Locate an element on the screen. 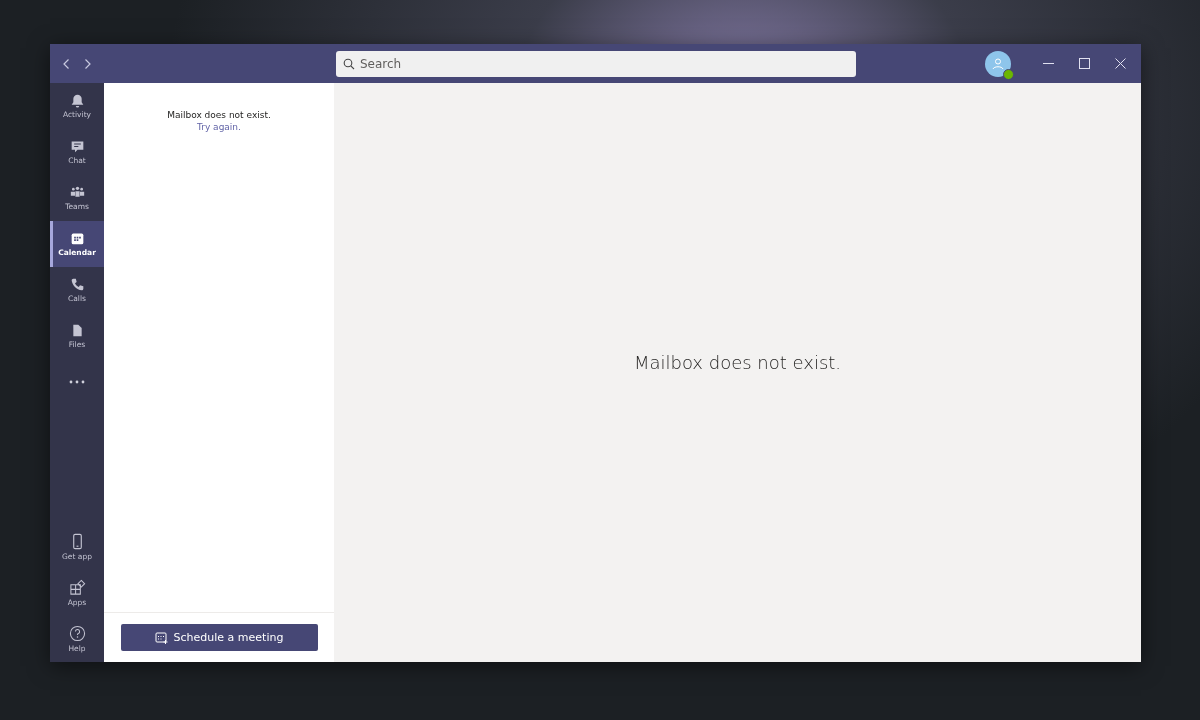  bell-icon is located at coordinates (77, 100).